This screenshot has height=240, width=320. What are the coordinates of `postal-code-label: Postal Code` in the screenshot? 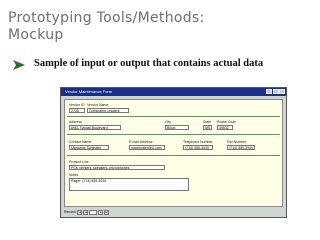 It's located at (227, 122).